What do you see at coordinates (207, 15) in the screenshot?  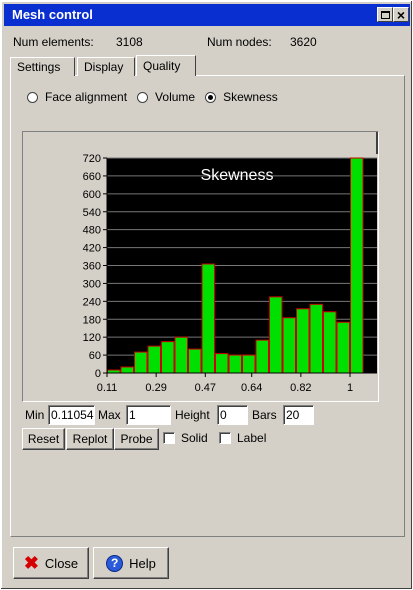 I see `title-bar: Mesh control ×` at bounding box center [207, 15].